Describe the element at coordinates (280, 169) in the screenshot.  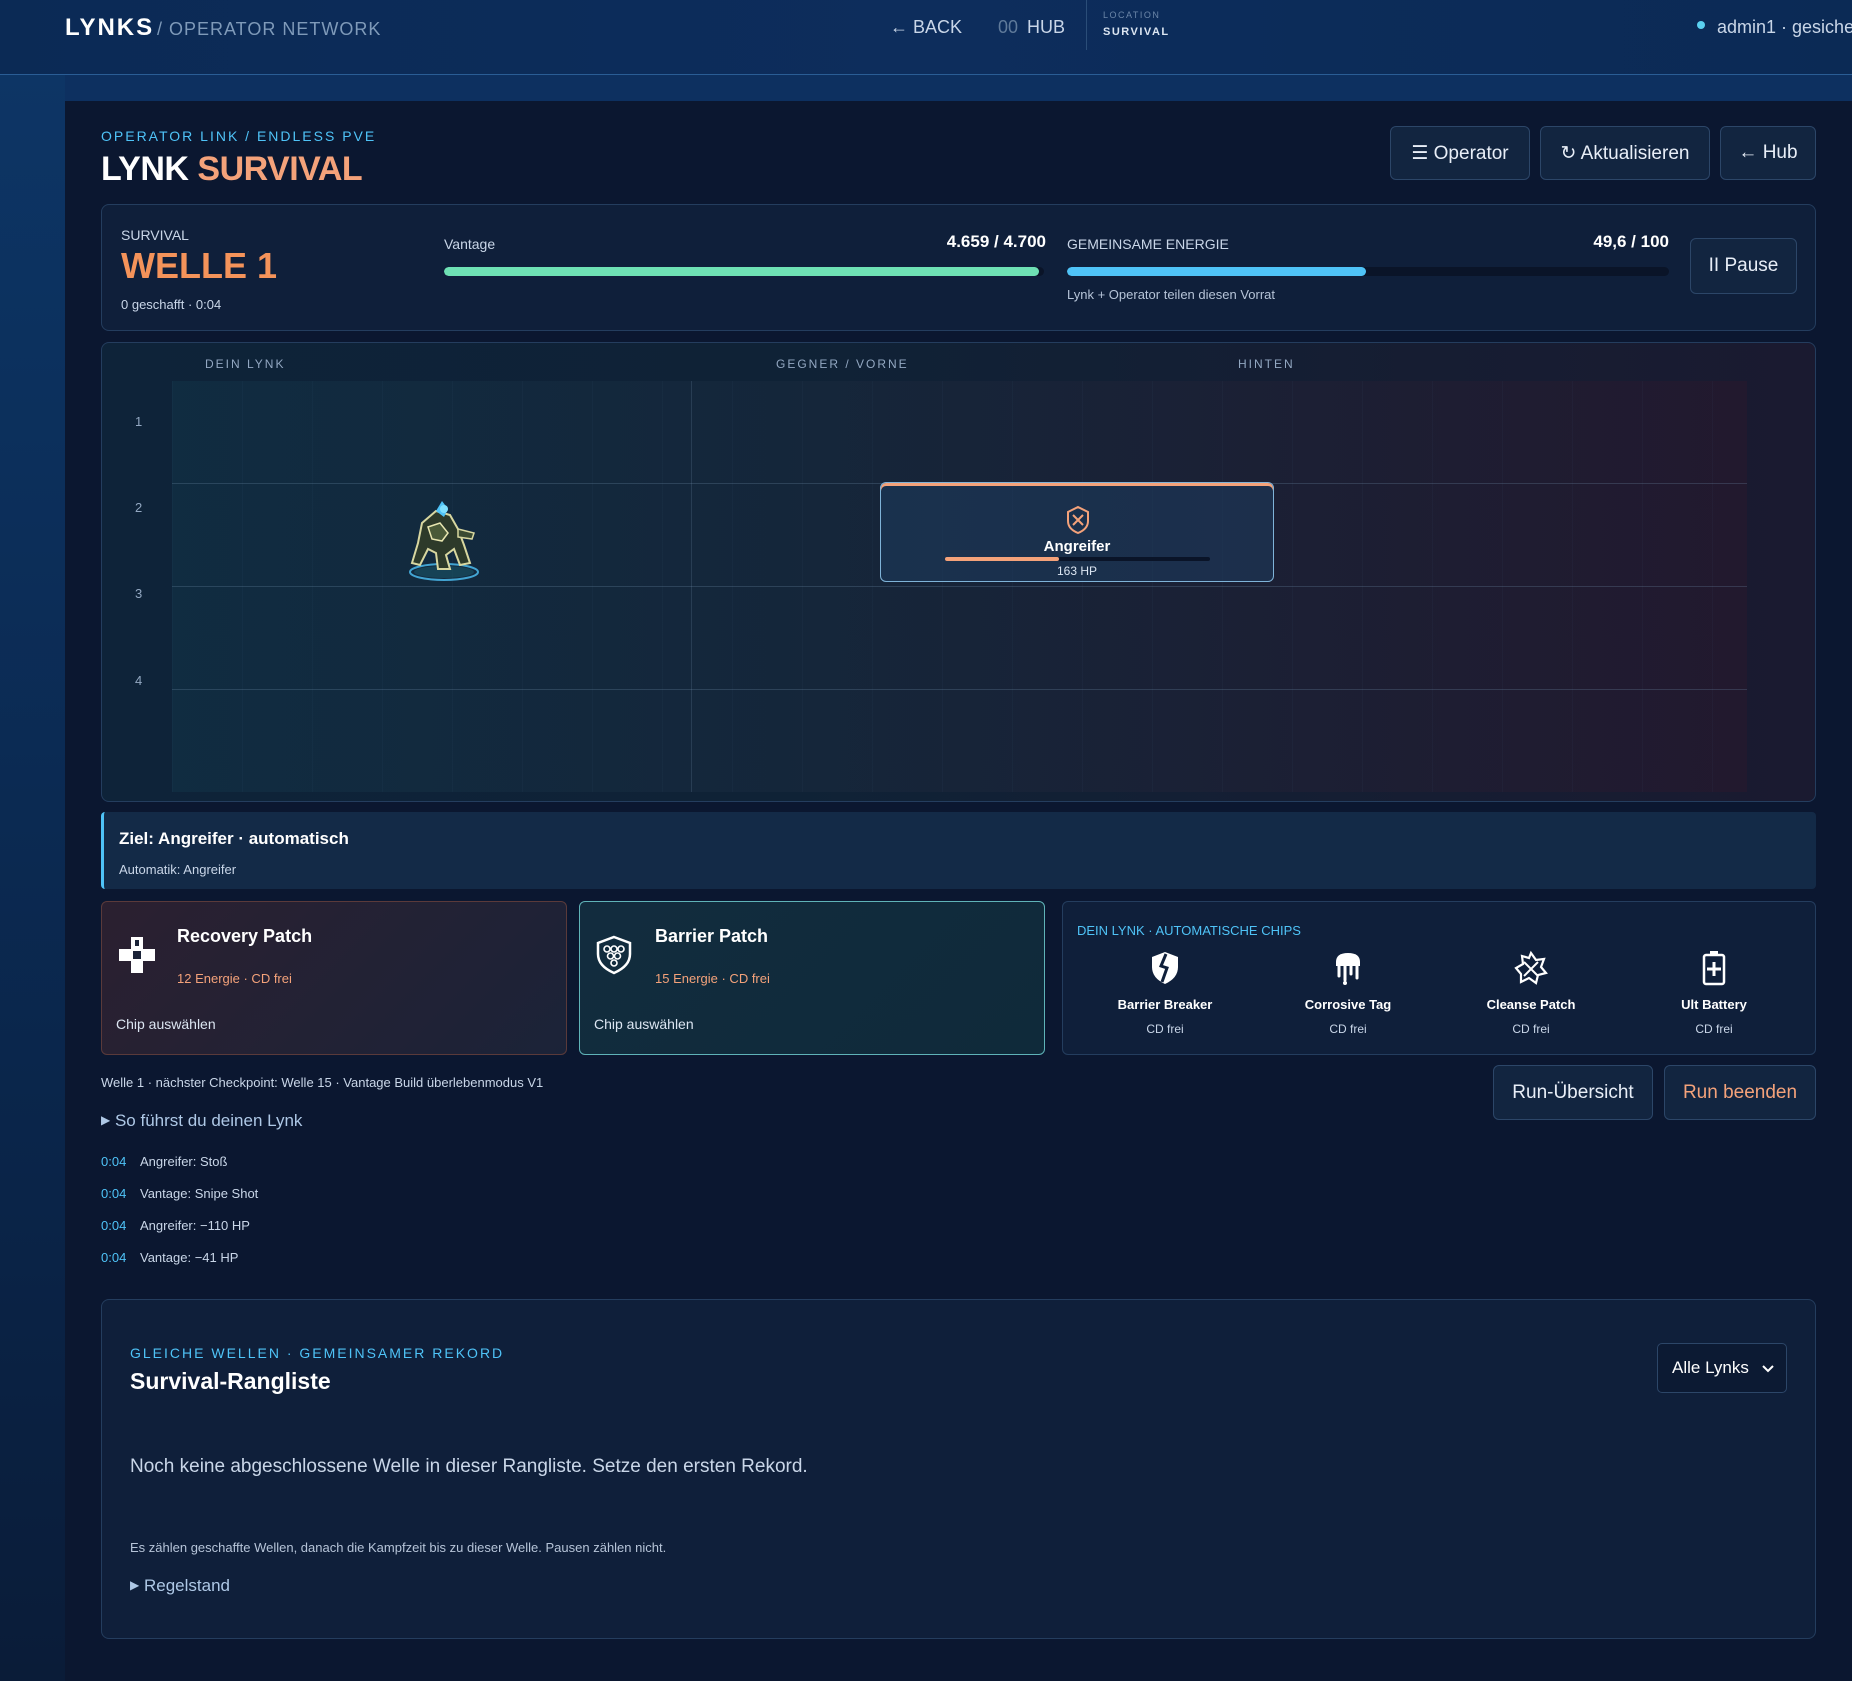
I see `page-title-accent: SURVIVAL` at that location.